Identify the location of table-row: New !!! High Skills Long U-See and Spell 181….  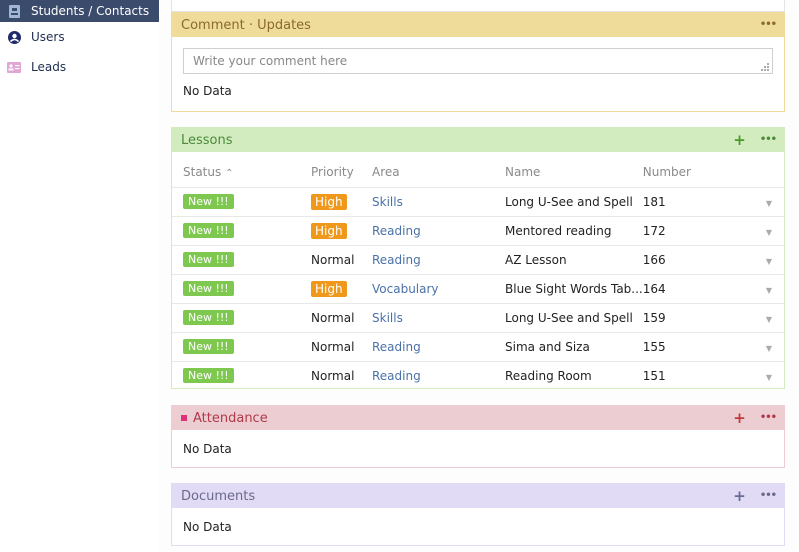
(478, 202).